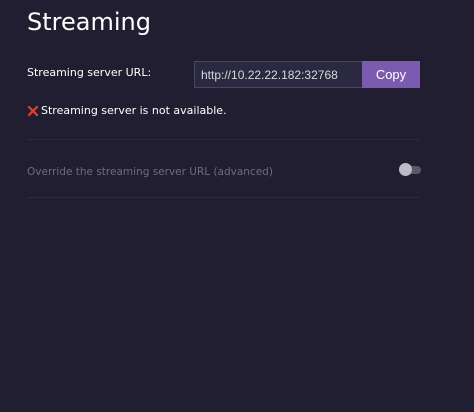 This screenshot has width=474, height=412. Describe the element at coordinates (89, 22) in the screenshot. I see `page-title: Streaming` at that location.